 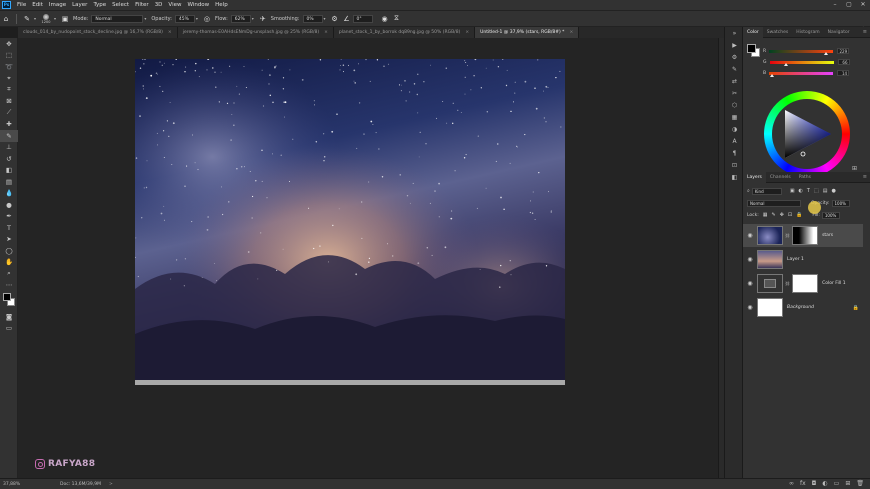 What do you see at coordinates (856, 308) in the screenshot?
I see `lock-icon: 🔒` at bounding box center [856, 308].